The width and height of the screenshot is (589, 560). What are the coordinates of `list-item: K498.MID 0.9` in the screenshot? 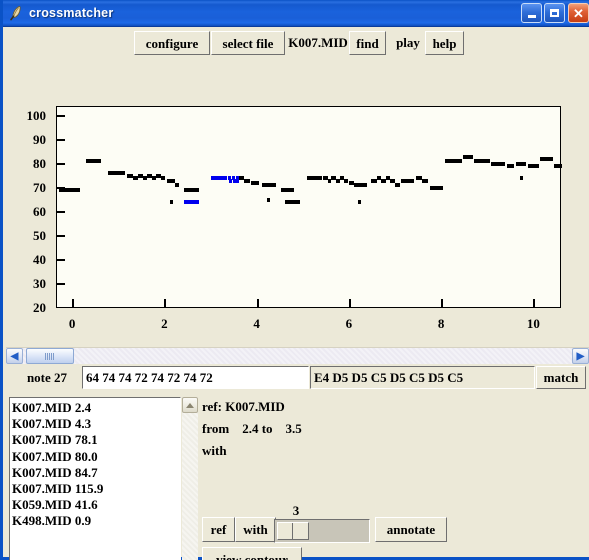 It's located at (96, 521).